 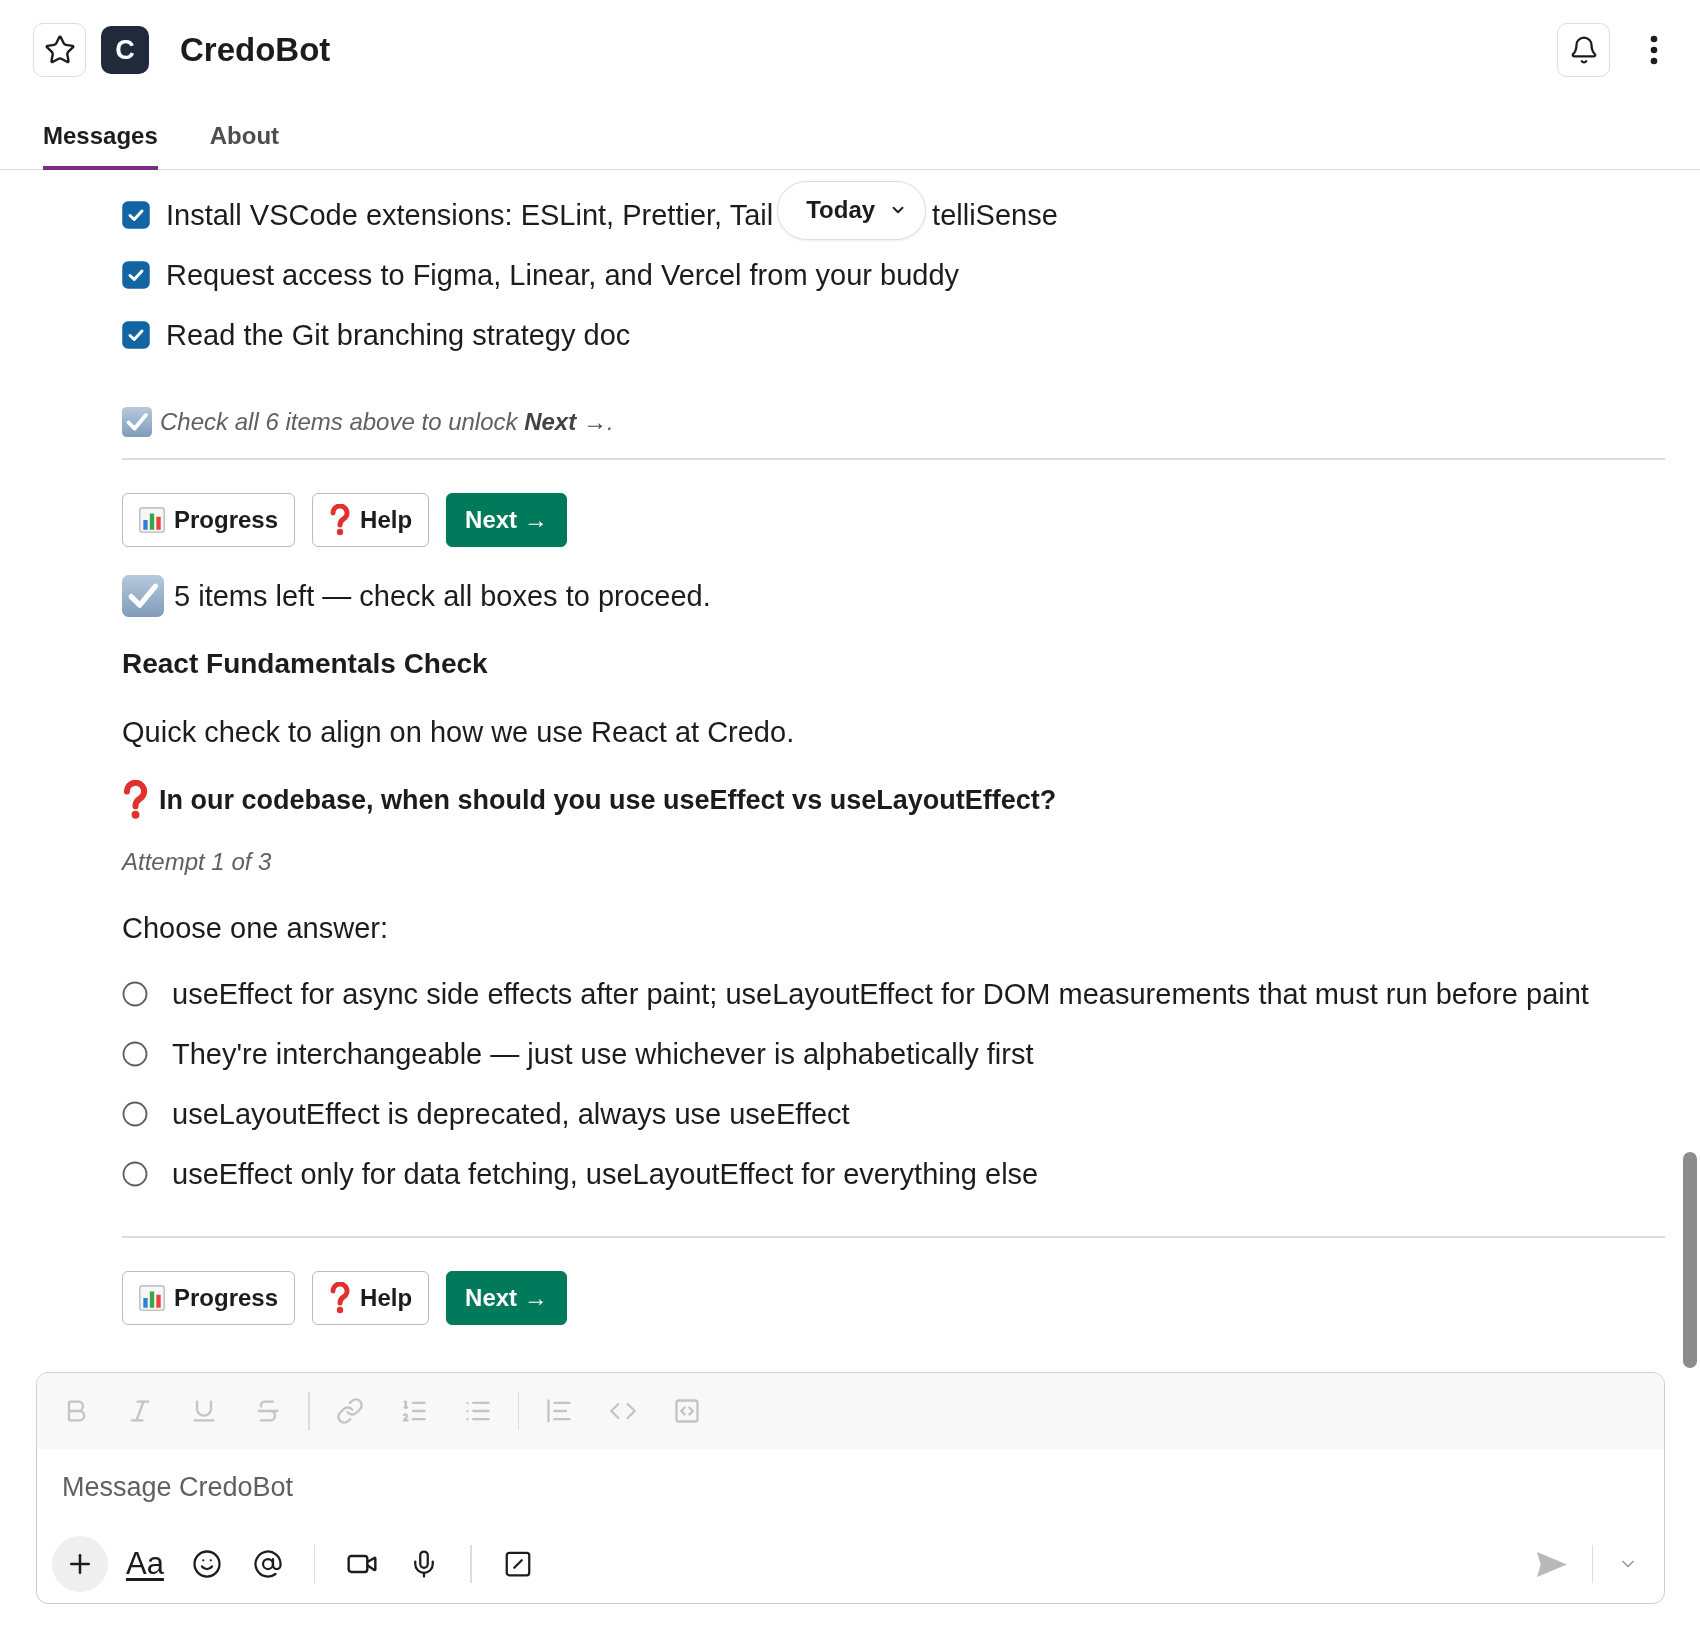 What do you see at coordinates (880, 994) in the screenshot?
I see `answer-option: useEffect for async side effects after paint; useLayoutEffect for DOM measurements that must run before paint` at bounding box center [880, 994].